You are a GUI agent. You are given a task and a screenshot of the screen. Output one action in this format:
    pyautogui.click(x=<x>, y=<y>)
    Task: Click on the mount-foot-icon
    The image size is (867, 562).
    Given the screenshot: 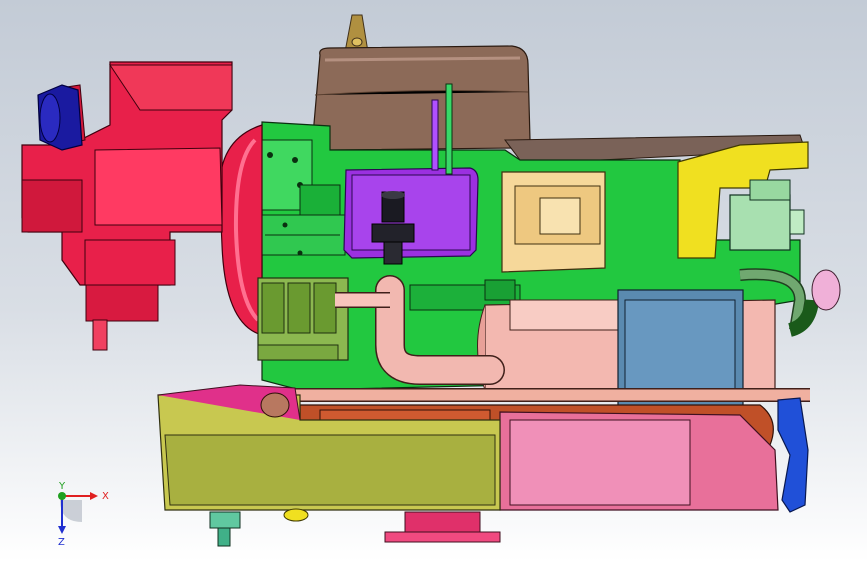 What is the action you would take?
    pyautogui.click(x=355, y=527)
    